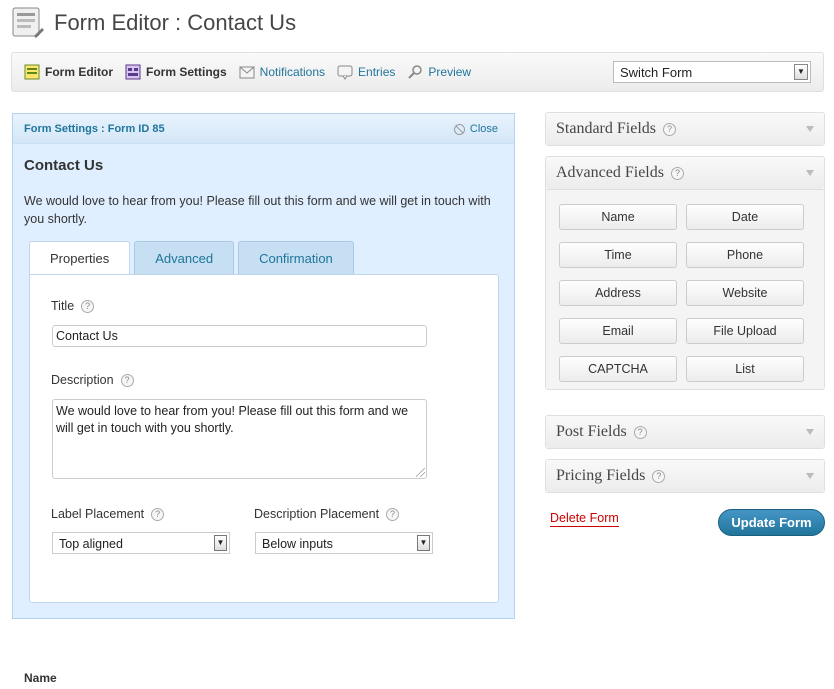  I want to click on page-header: Form Editor : Contact Us, so click(153, 23).